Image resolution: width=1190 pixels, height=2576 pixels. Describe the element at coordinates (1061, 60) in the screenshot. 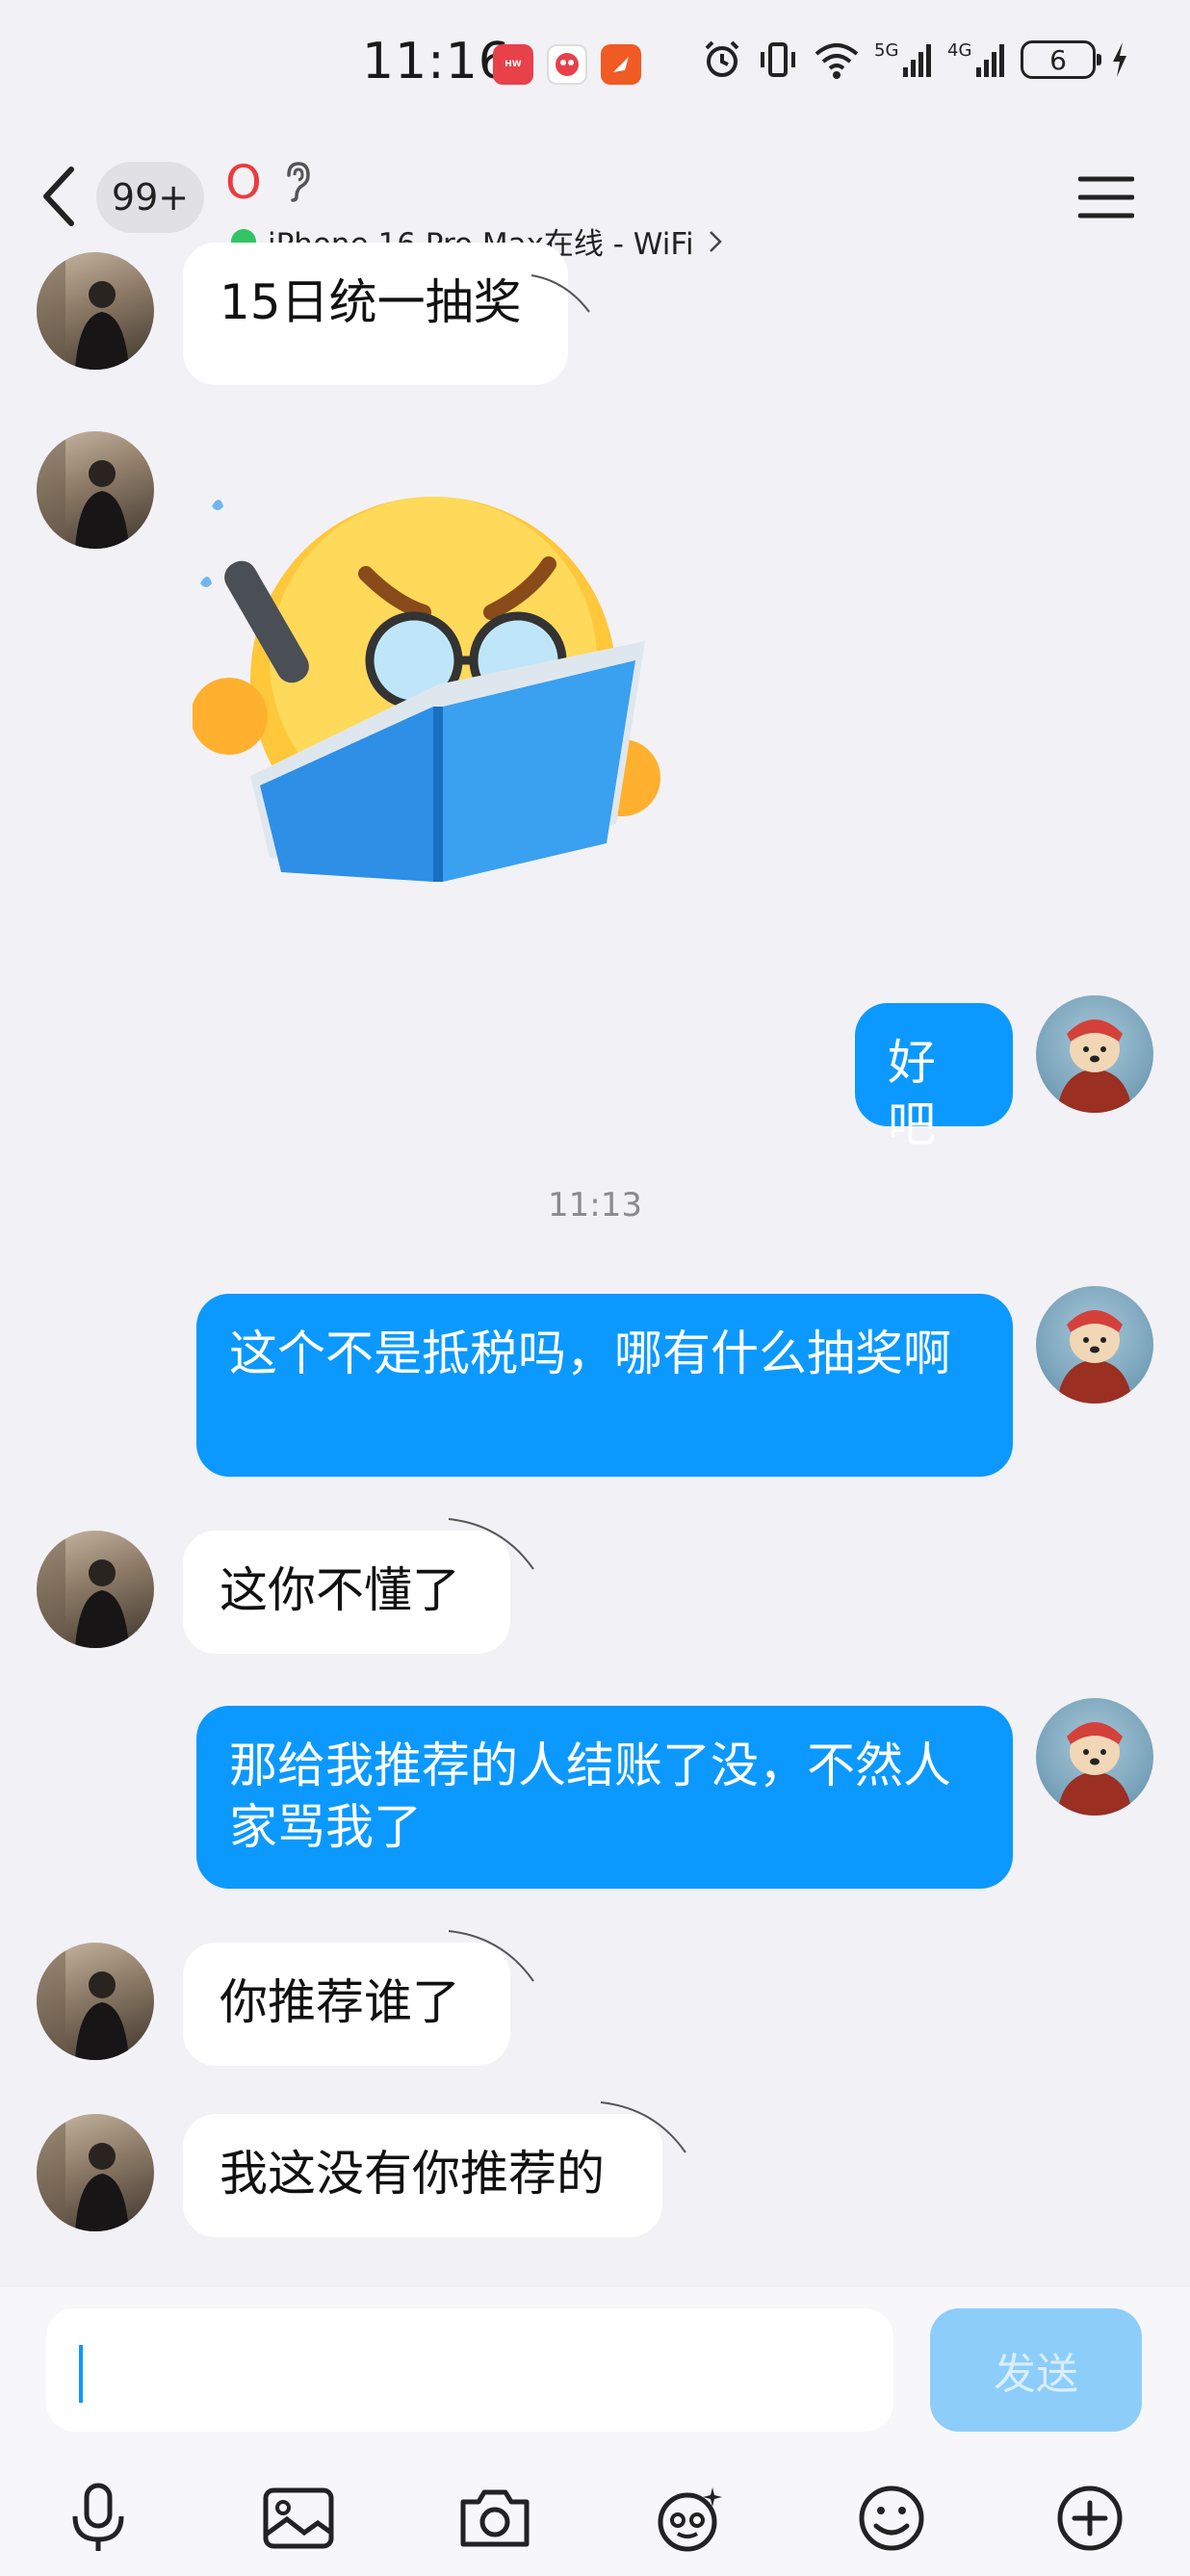

I see `battery-indicator: 6` at that location.